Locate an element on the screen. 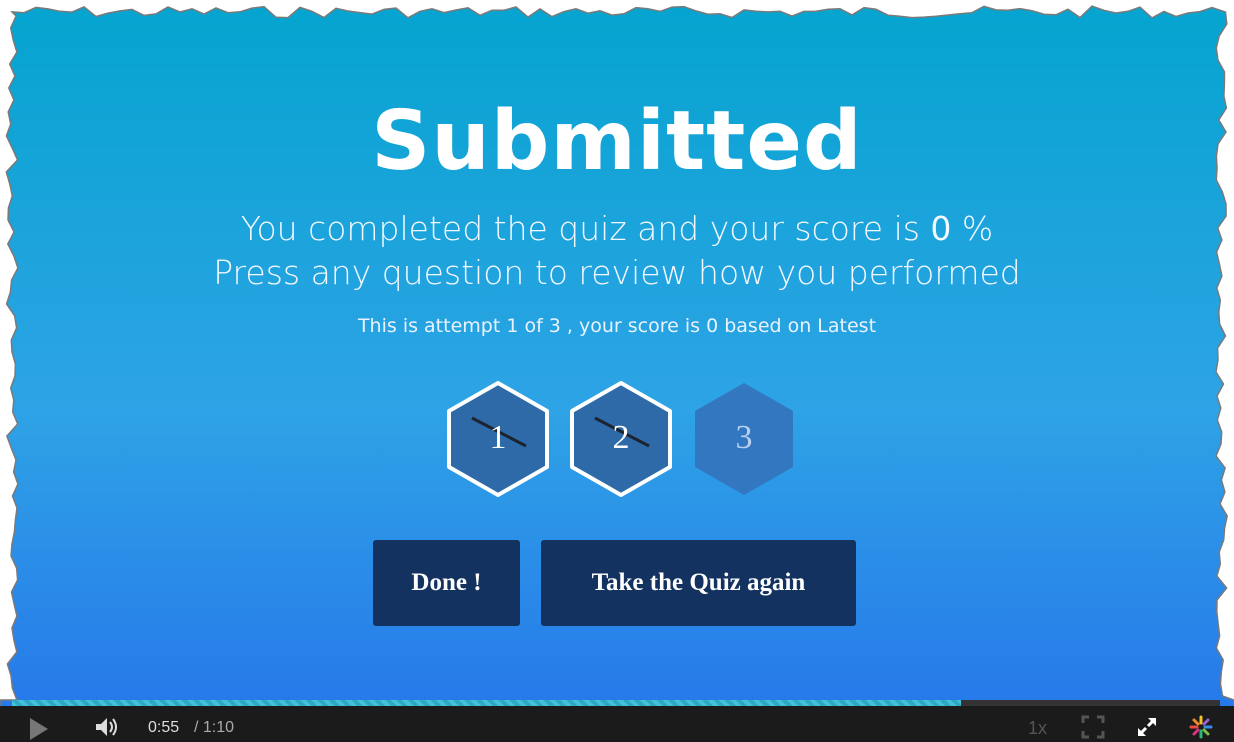  video-controls: 0:55 / 1:10 1x is located at coordinates (617, 721).